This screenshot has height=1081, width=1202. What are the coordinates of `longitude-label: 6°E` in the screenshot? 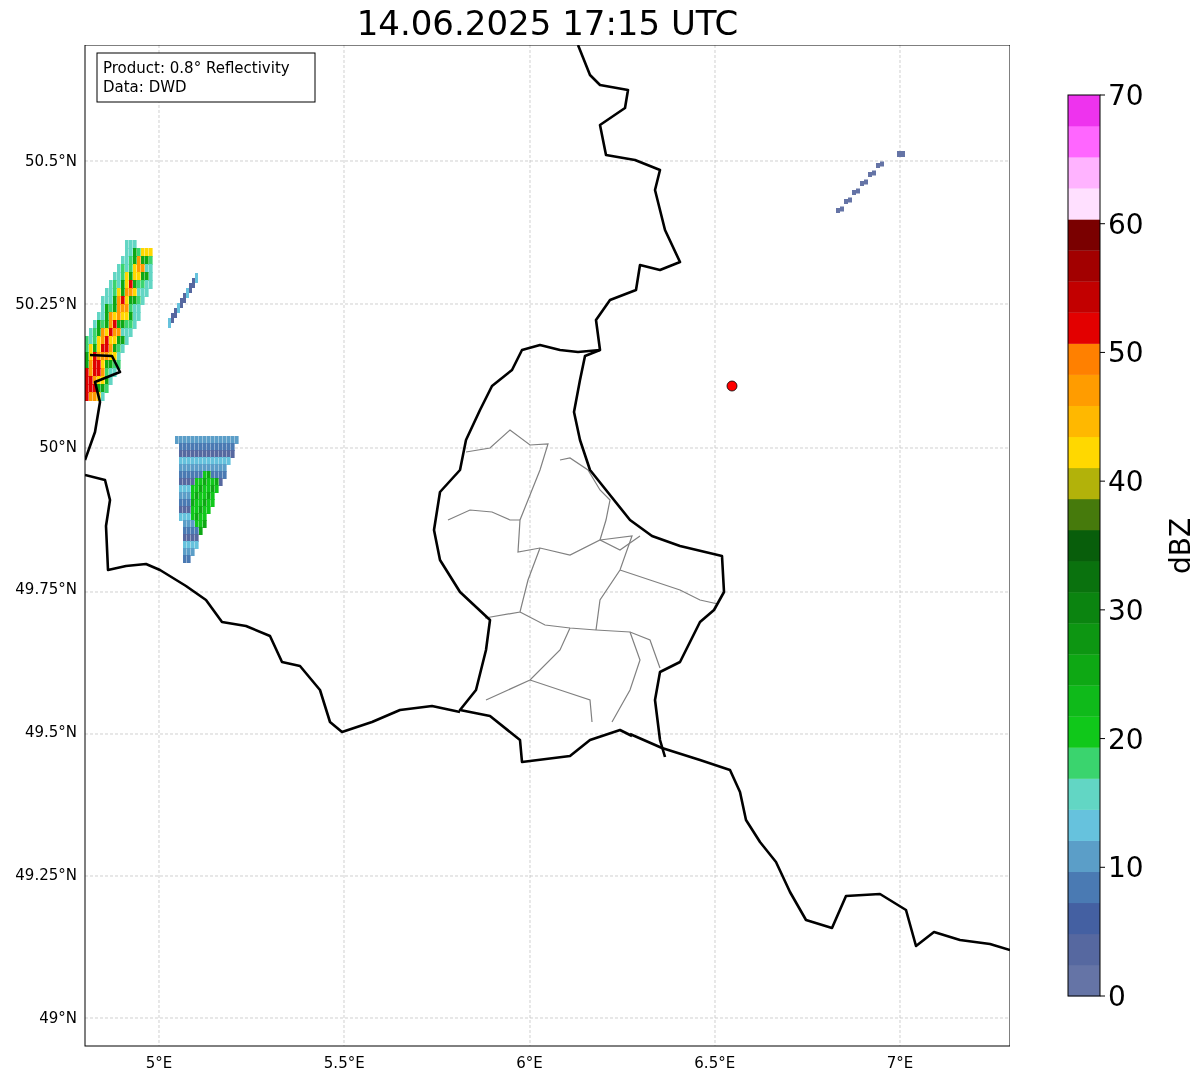 It's located at (529, 1063).